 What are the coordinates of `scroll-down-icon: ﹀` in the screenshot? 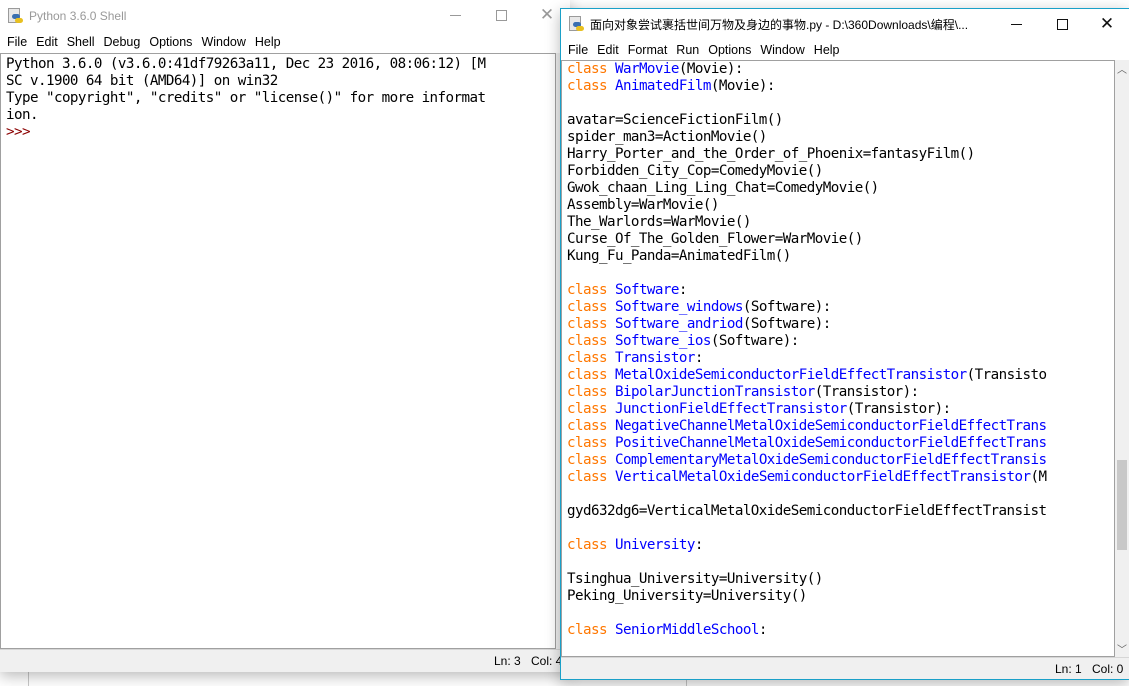 It's located at (1122, 650).